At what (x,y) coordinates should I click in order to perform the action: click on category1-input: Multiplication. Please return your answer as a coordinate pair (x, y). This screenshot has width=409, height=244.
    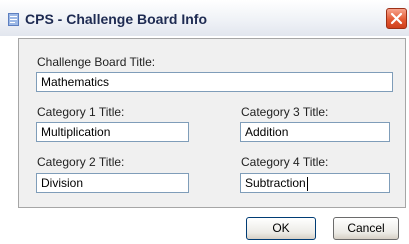
    Looking at the image, I should click on (112, 132).